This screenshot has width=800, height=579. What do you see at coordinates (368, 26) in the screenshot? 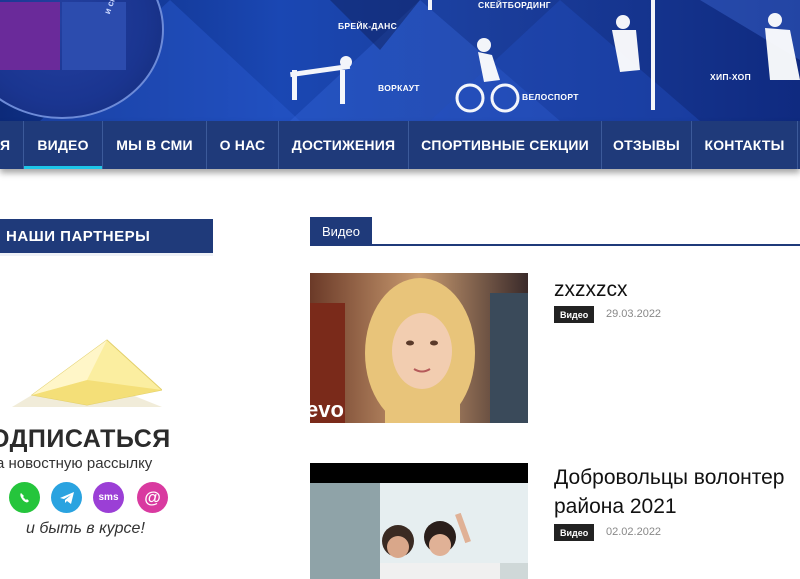
I see `banner-label: БРЕЙК-ДАНС` at bounding box center [368, 26].